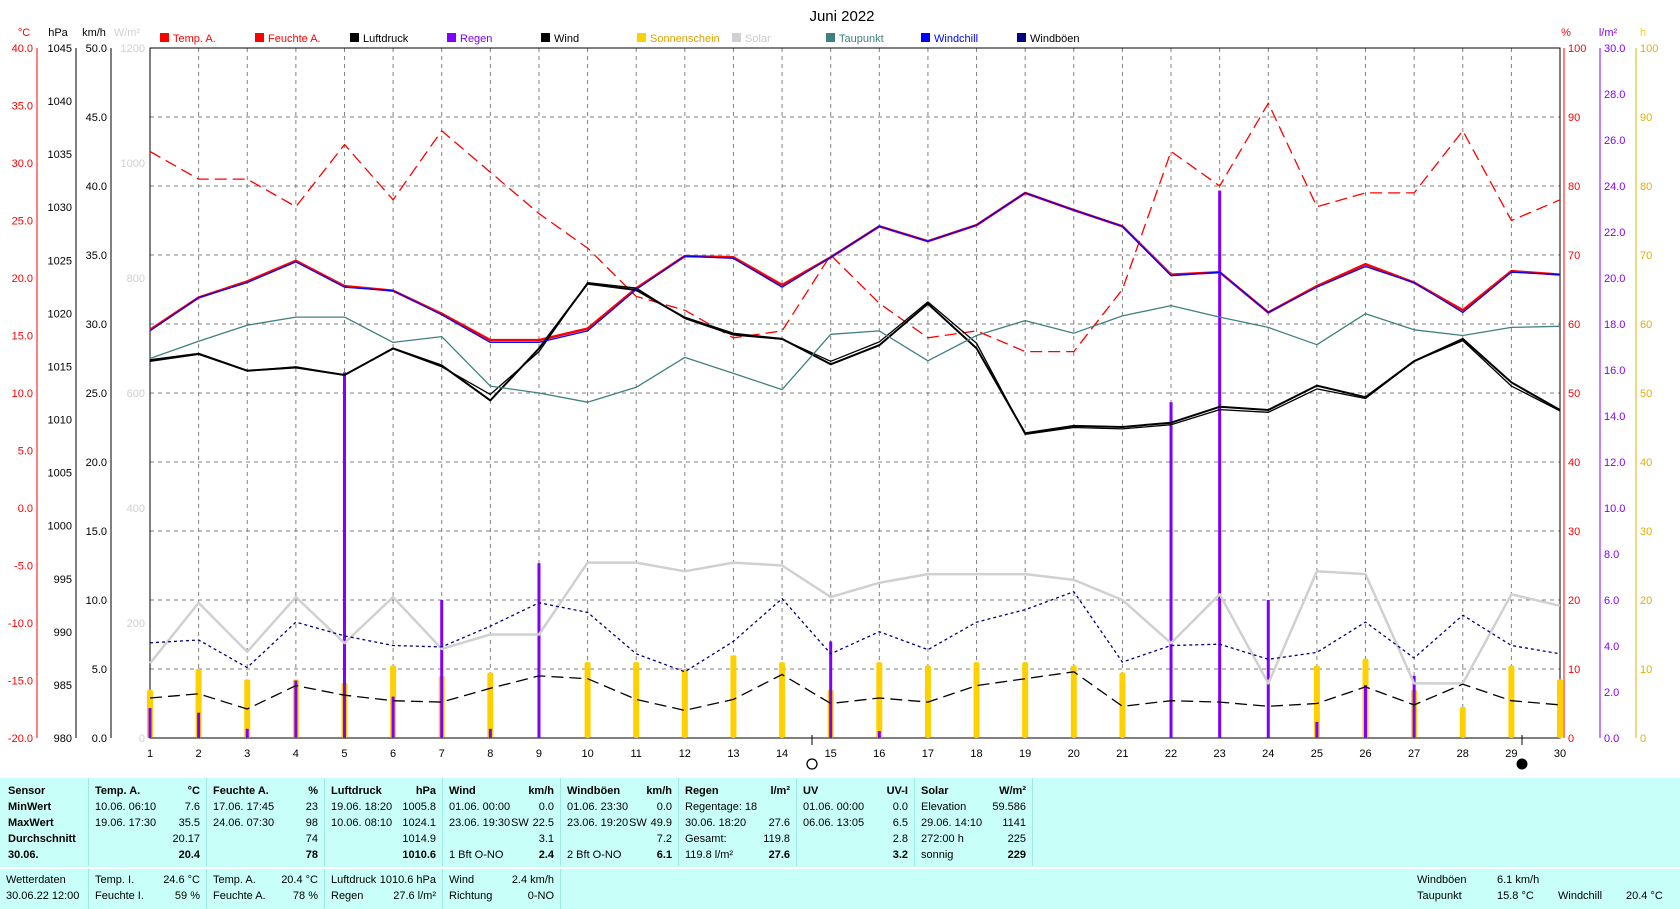 The height and width of the screenshot is (909, 1680). Describe the element at coordinates (834, 807) in the screenshot. I see `uv-min-date: 01.06. 00:00` at that location.